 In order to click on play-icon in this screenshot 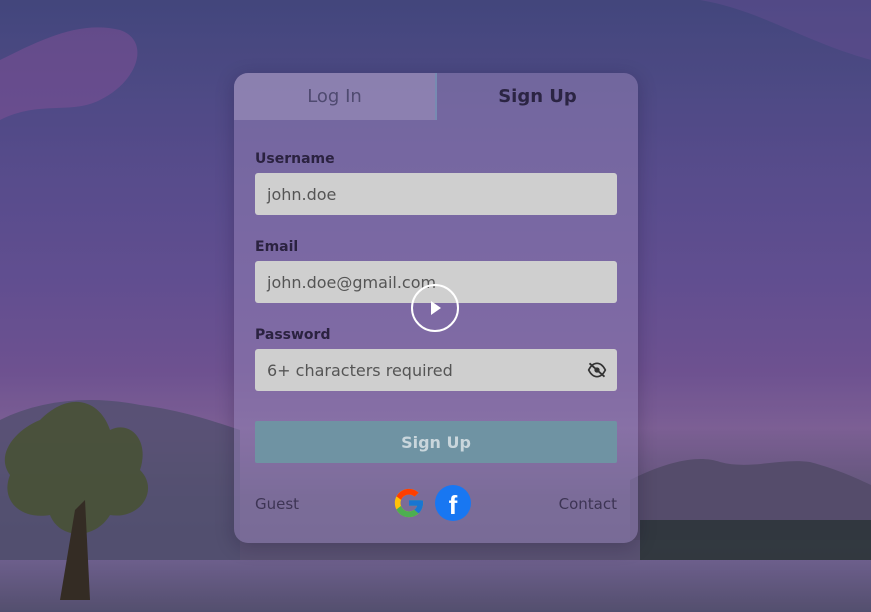, I will do `click(435, 308)`.